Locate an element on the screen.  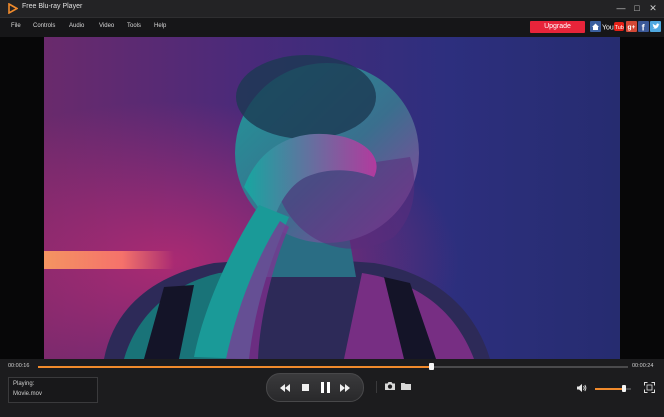
rewind-icon is located at coordinates (285, 387).